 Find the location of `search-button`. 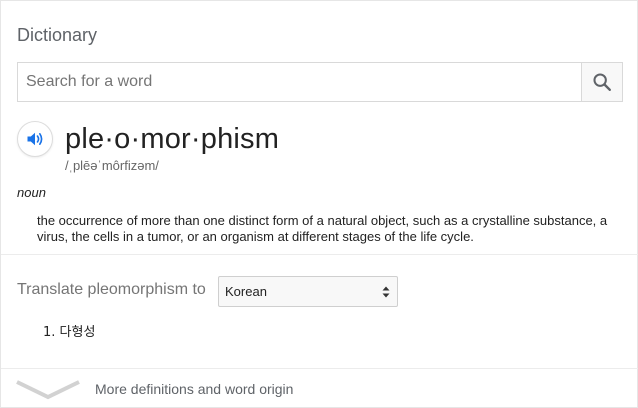

search-button is located at coordinates (601, 82).